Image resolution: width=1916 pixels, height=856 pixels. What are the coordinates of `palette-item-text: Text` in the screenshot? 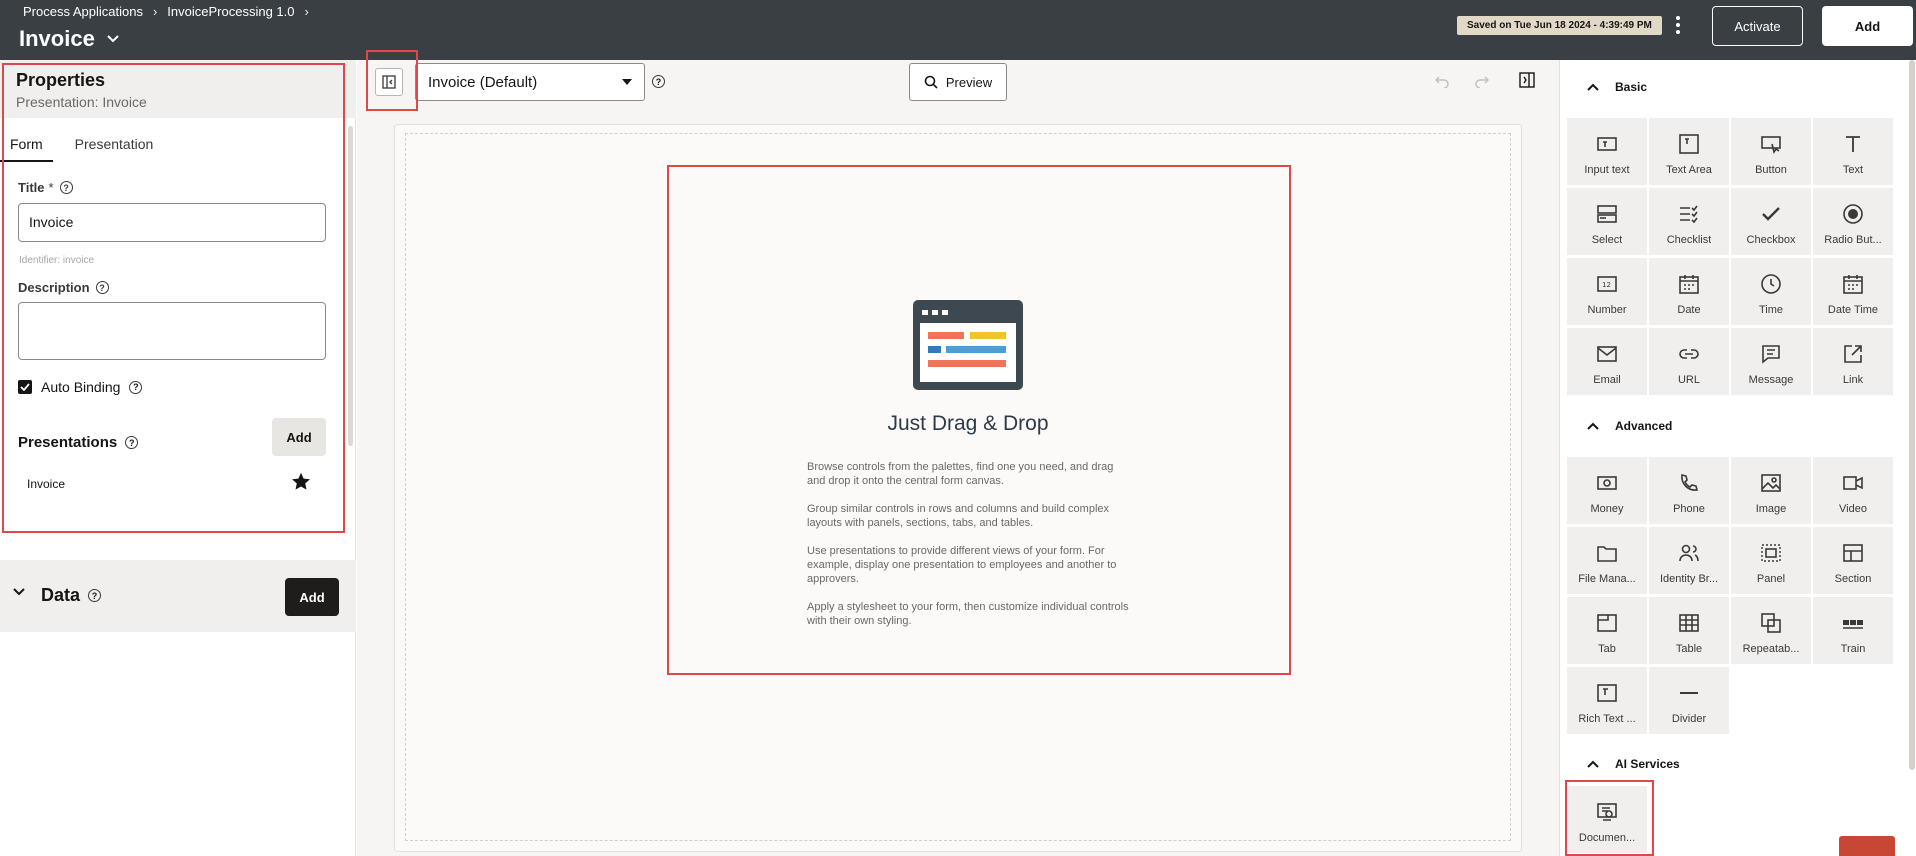 It's located at (1853, 151).